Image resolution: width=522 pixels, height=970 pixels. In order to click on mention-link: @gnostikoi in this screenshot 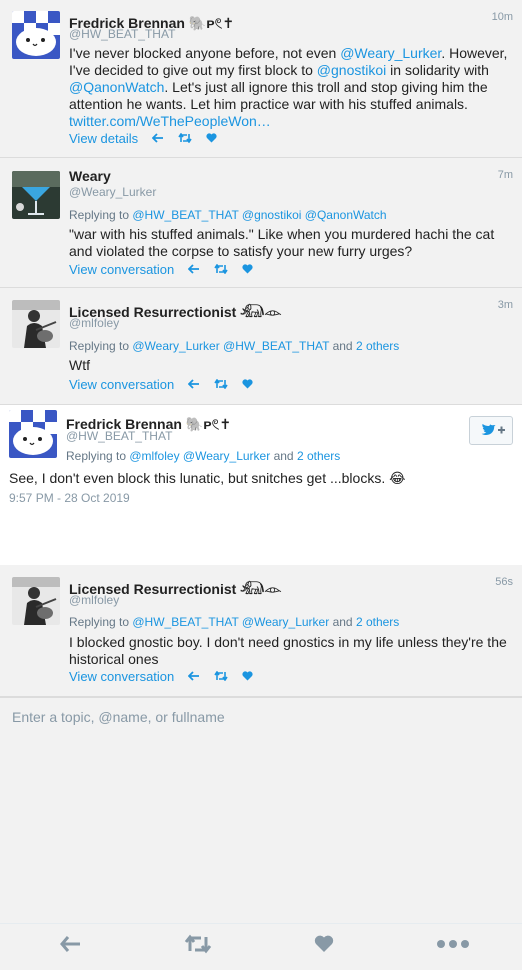, I will do `click(351, 70)`.